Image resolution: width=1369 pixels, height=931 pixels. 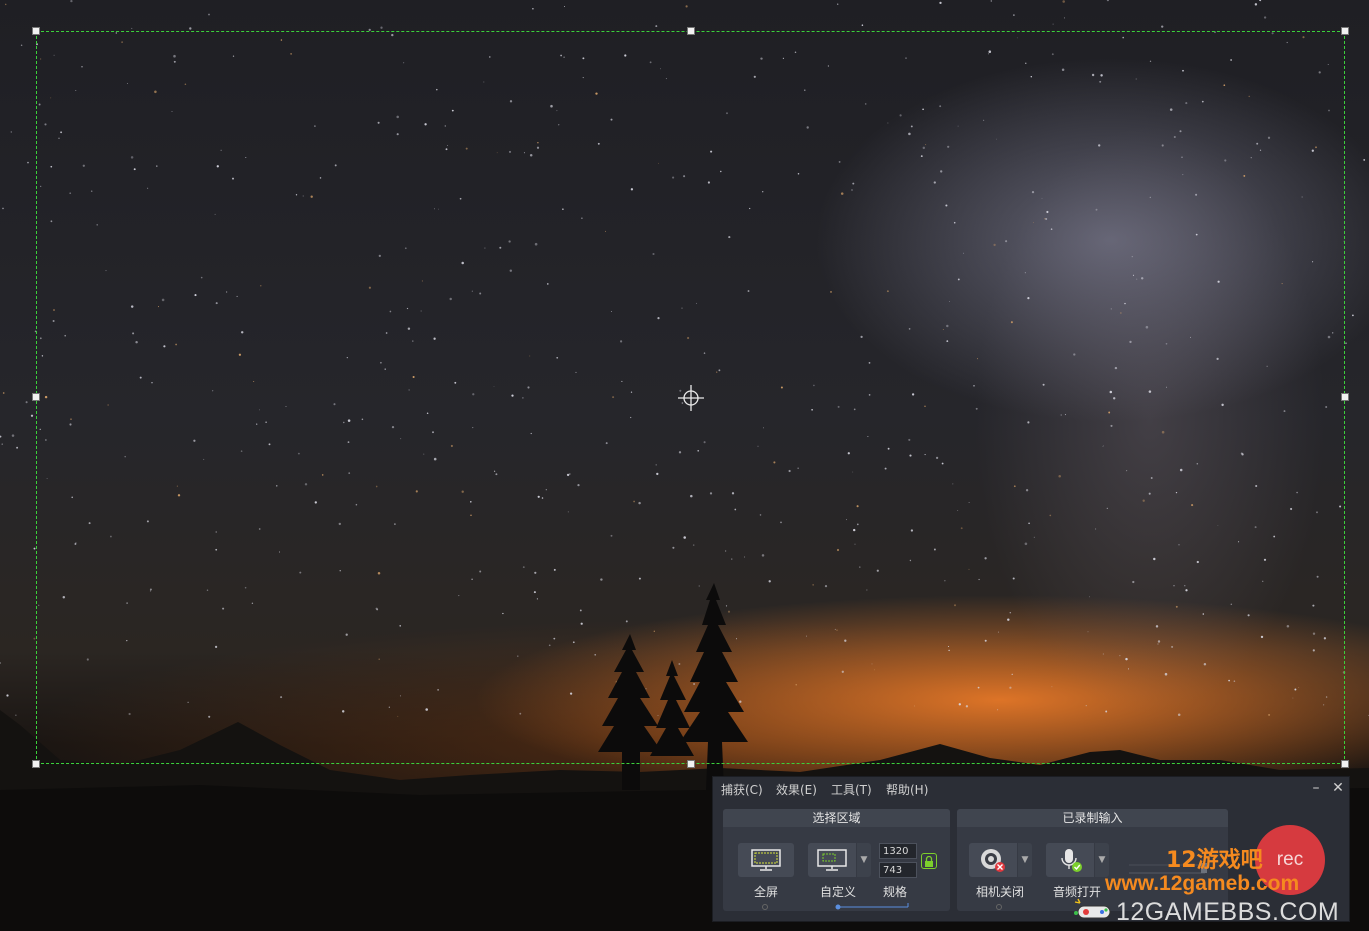 I want to click on camera-dropdown: ▼, so click(x=1025, y=860).